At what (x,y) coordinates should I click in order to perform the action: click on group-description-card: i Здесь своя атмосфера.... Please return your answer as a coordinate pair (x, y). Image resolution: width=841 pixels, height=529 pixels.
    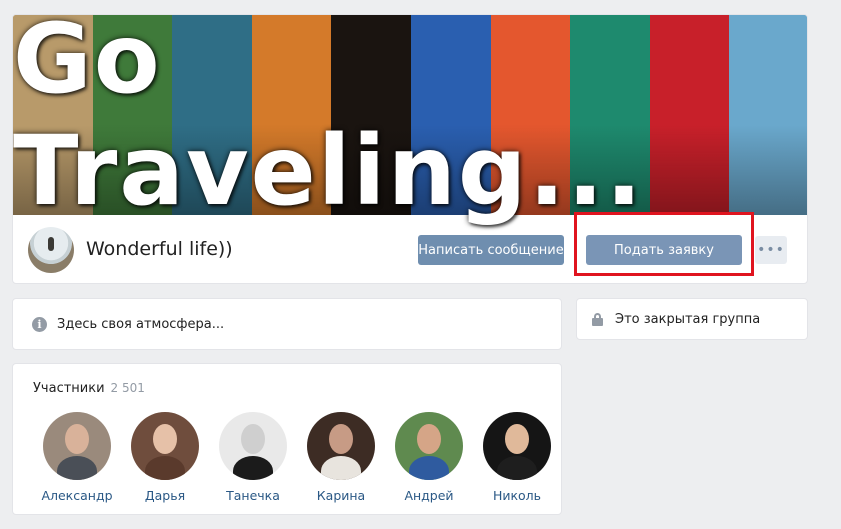
    Looking at the image, I should click on (287, 324).